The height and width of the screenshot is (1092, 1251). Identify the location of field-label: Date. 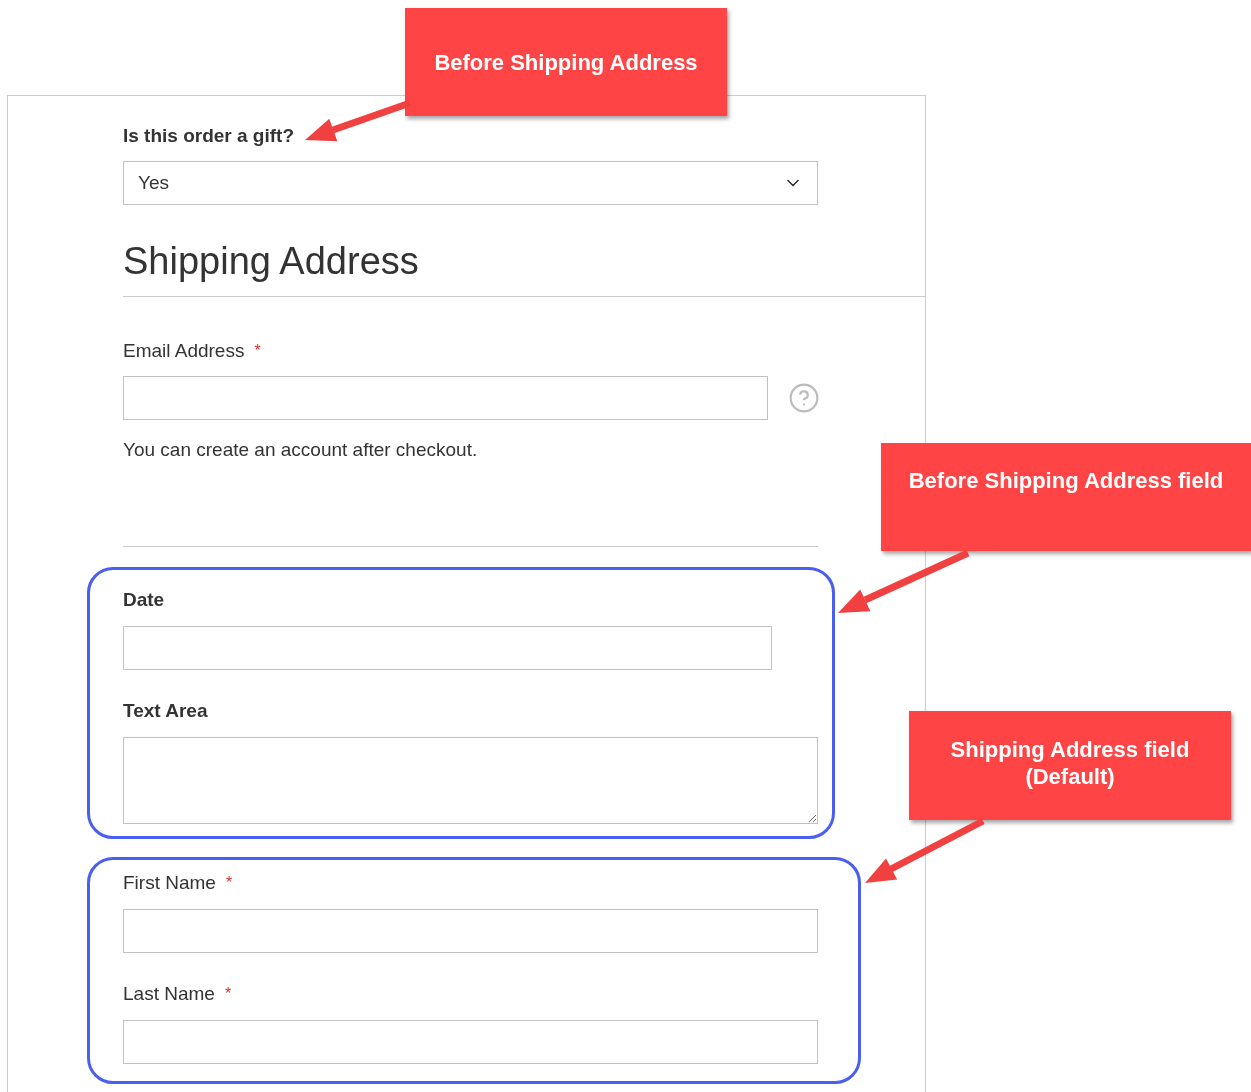
(144, 600).